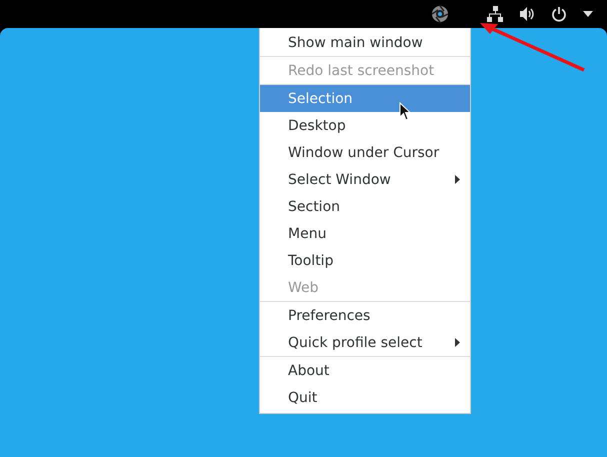  What do you see at coordinates (588, 14) in the screenshot?
I see `dropdown-caret-icon` at bounding box center [588, 14].